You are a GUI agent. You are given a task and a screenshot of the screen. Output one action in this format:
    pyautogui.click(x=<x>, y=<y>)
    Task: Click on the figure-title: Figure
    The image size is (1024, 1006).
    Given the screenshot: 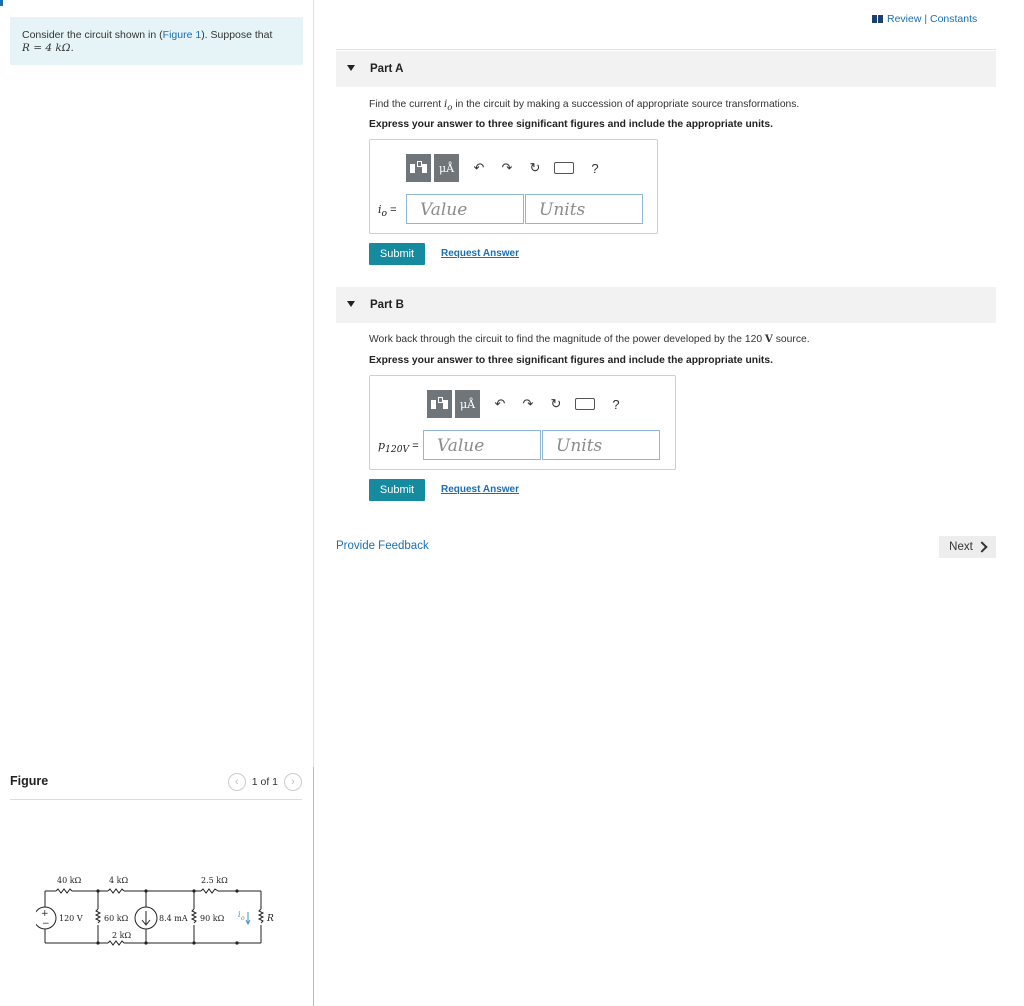 What is the action you would take?
    pyautogui.click(x=29, y=781)
    